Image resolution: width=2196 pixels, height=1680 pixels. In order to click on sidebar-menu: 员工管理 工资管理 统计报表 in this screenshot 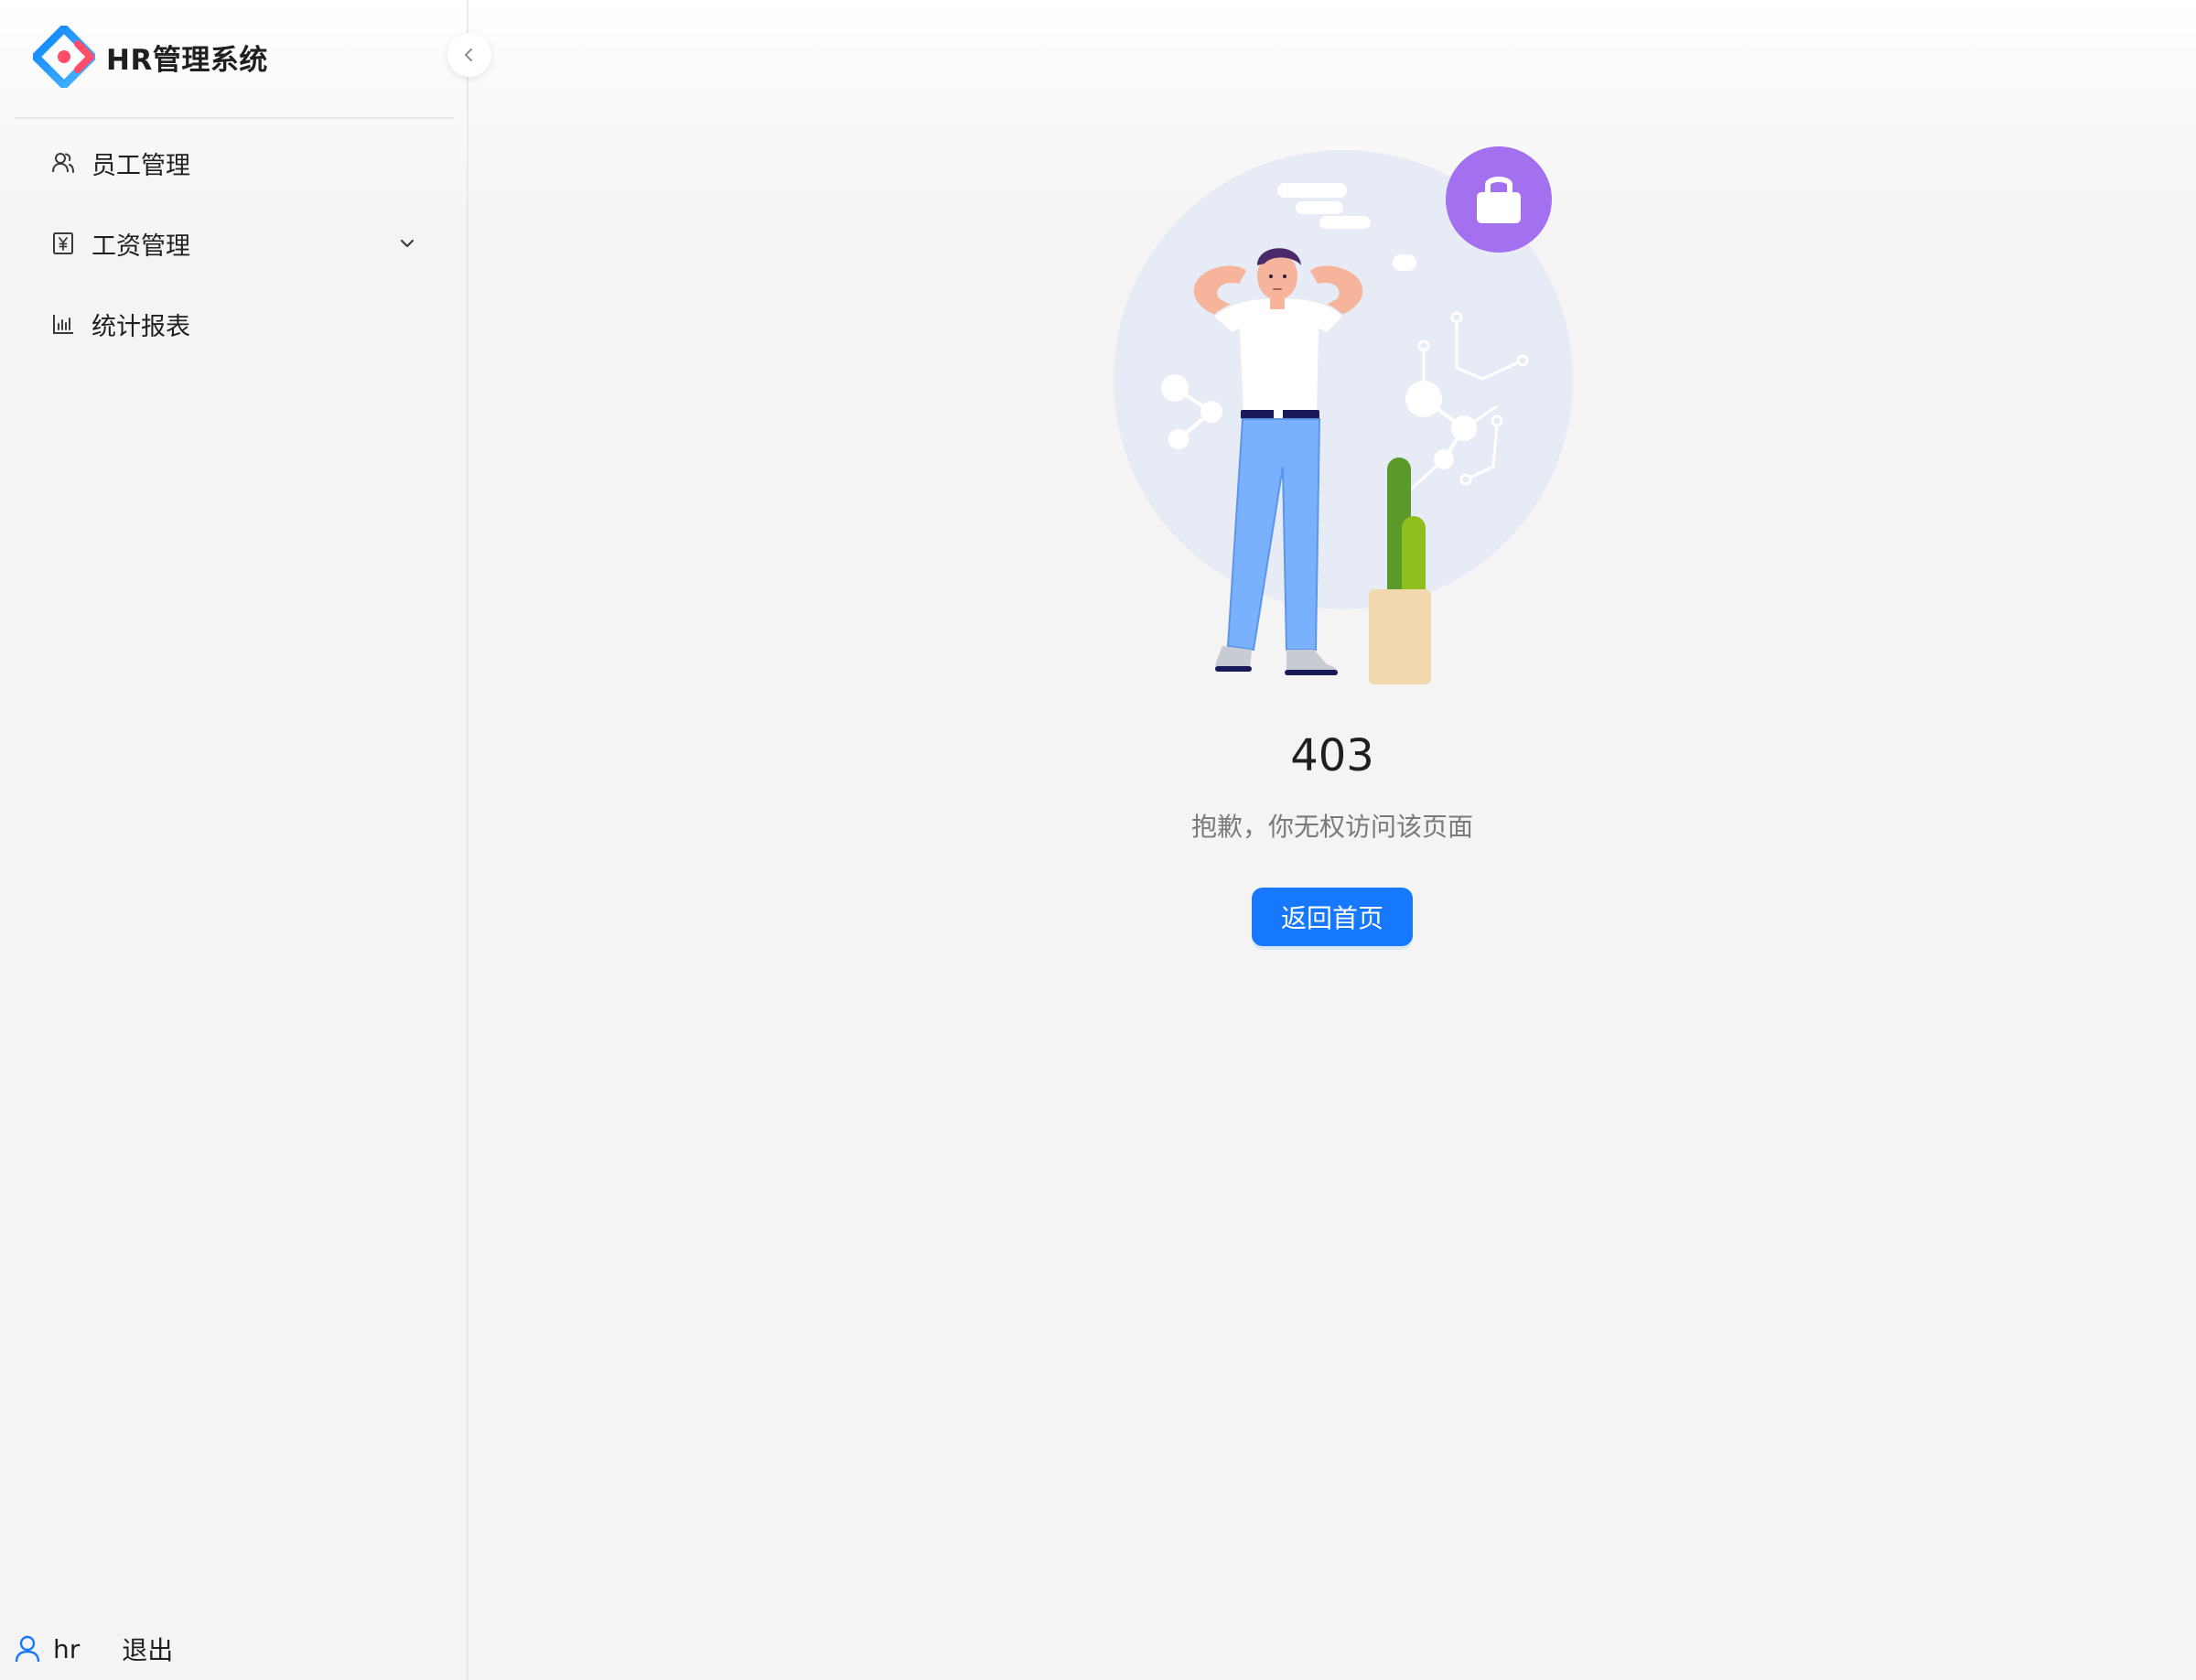, I will do `click(235, 243)`.